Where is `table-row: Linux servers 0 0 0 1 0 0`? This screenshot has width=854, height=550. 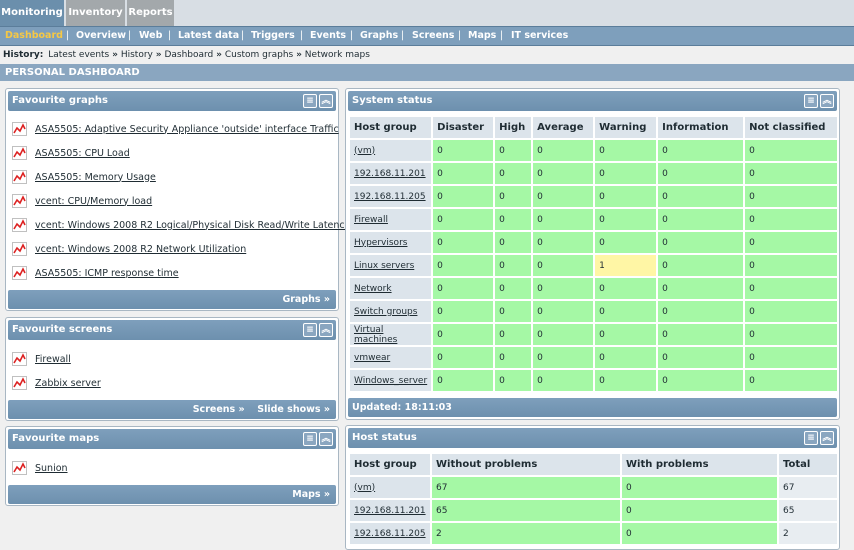
table-row: Linux servers 0 0 0 1 0 0 is located at coordinates (593, 265).